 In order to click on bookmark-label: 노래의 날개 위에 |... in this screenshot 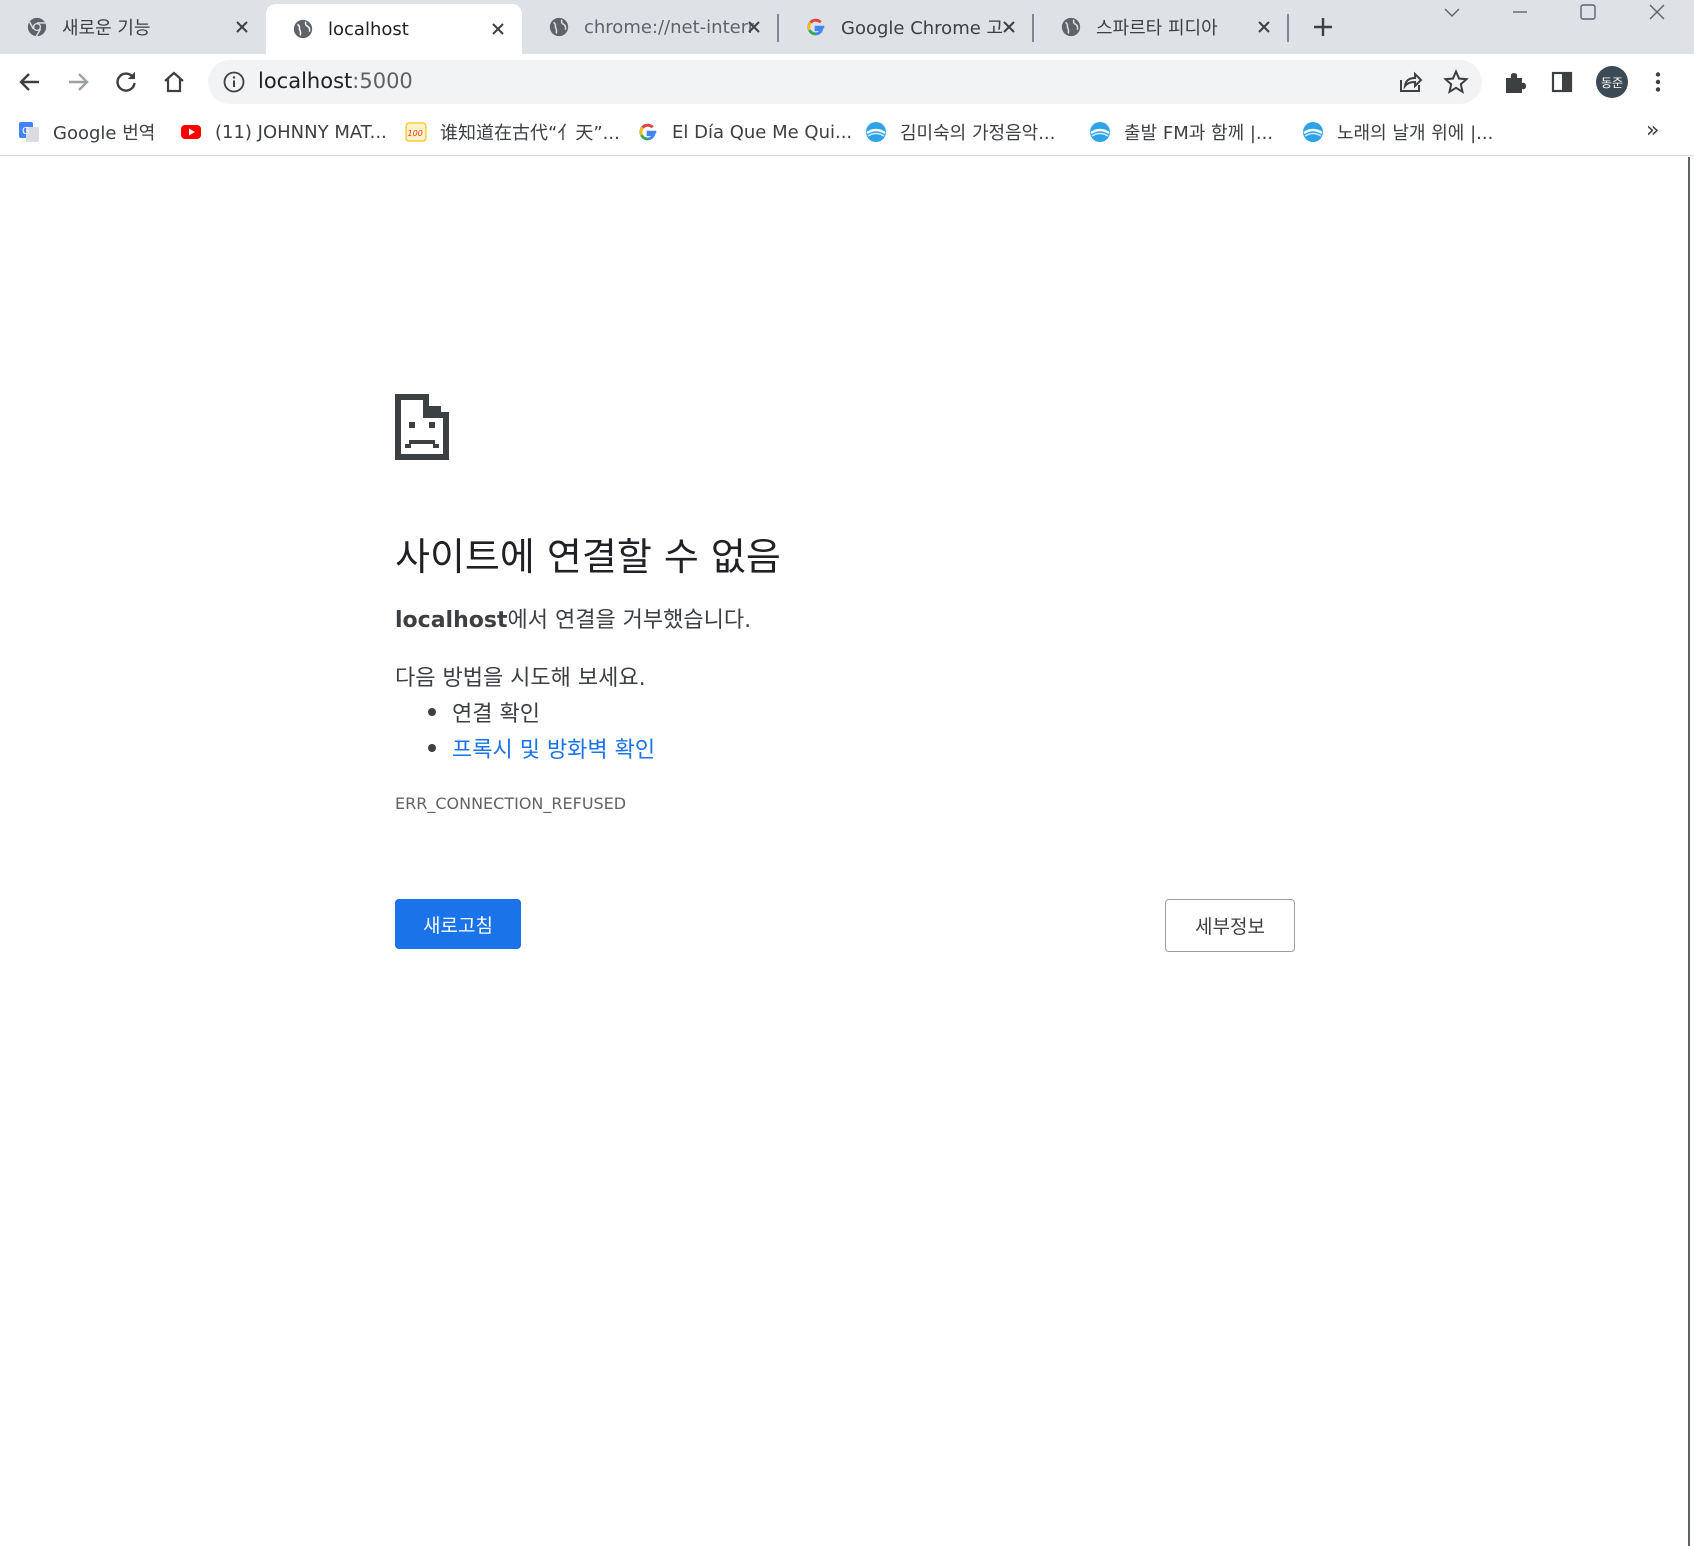, I will do `click(1415, 133)`.